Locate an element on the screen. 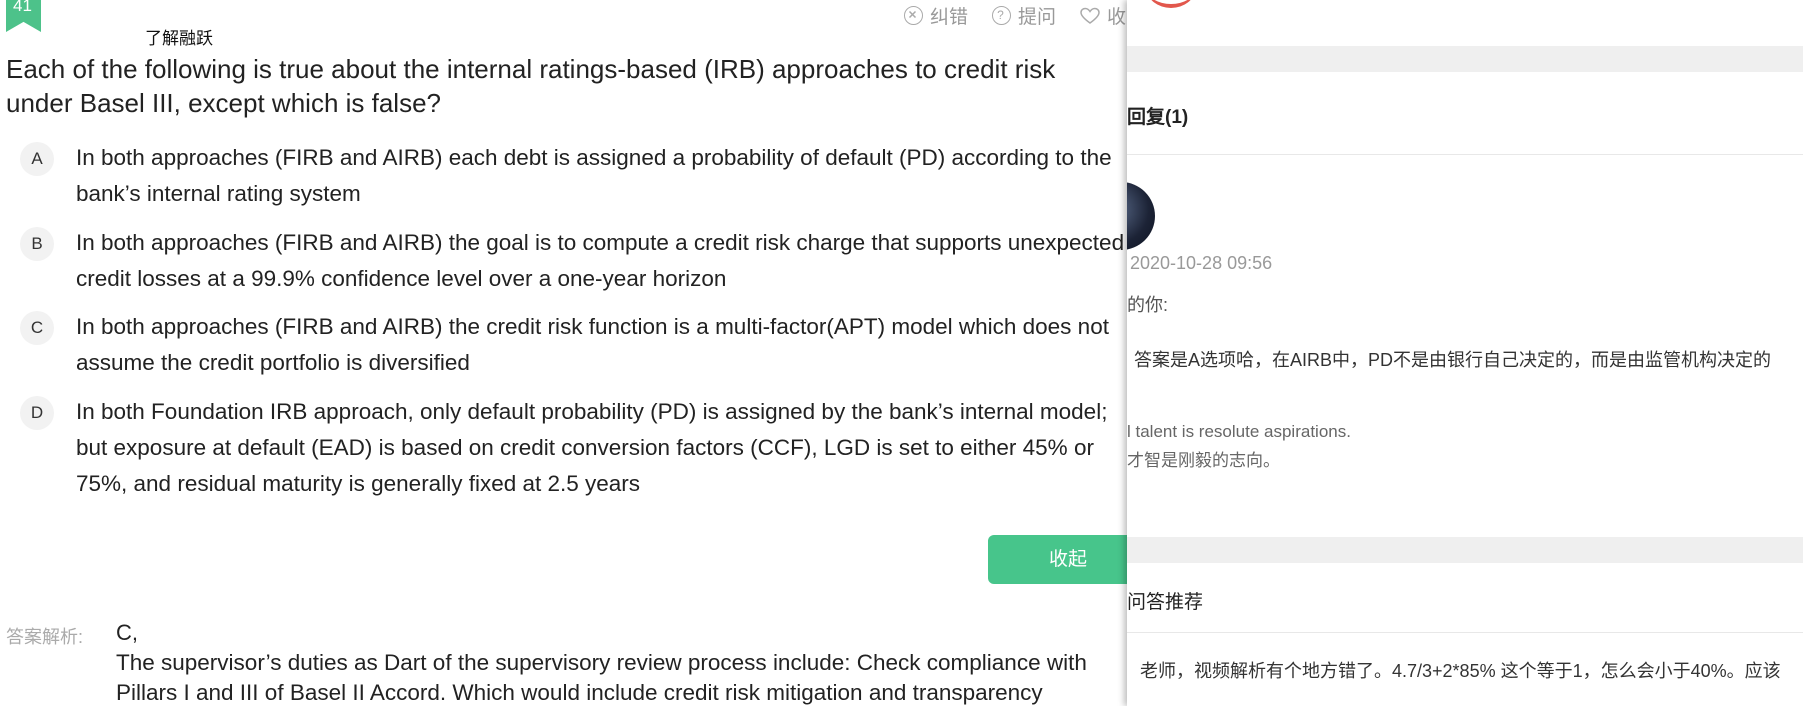 Image resolution: width=1803 pixels, height=706 pixels. reply-content: 答案是A选项哈，在AIRB中，PD不是由银行自己决定的，而是由监管机构决定的 is located at coordinates (1453, 360).